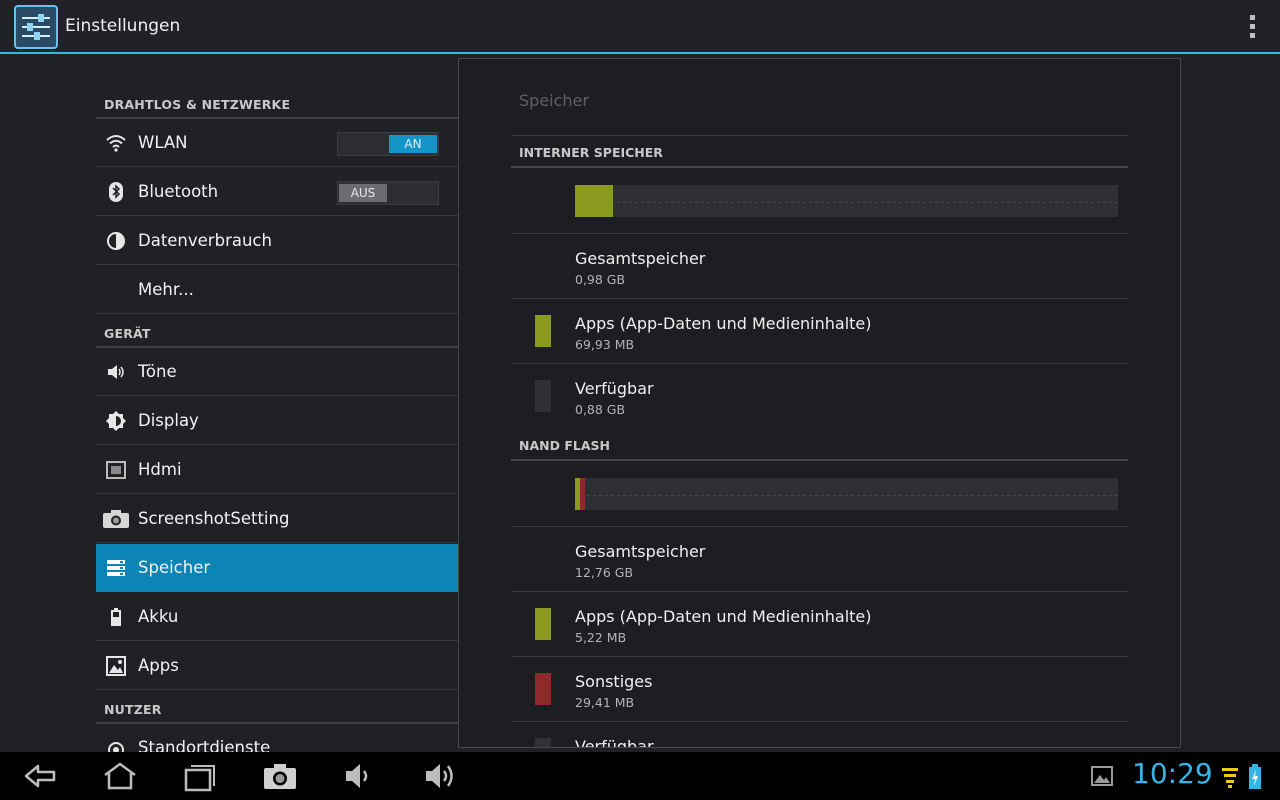  I want to click on back-icon, so click(40, 776).